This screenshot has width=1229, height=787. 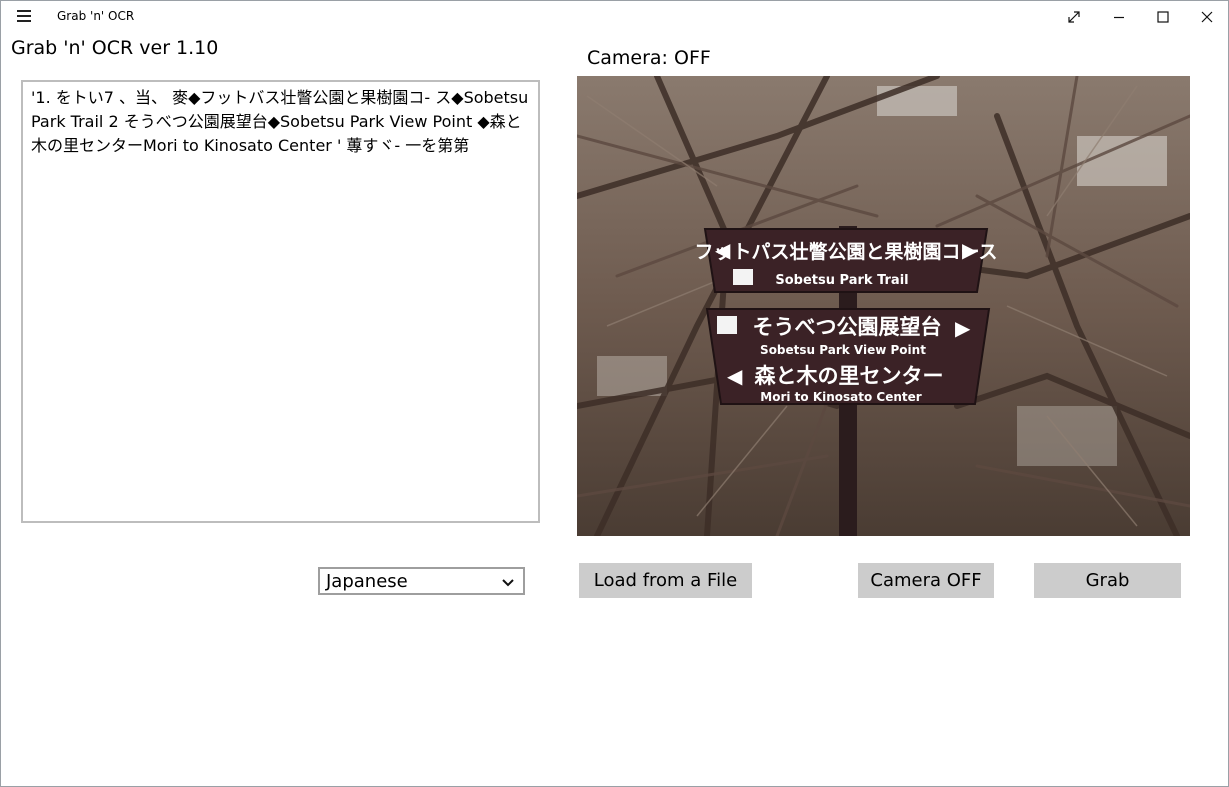 I want to click on language-dropdown: Japanese, so click(x=421, y=581).